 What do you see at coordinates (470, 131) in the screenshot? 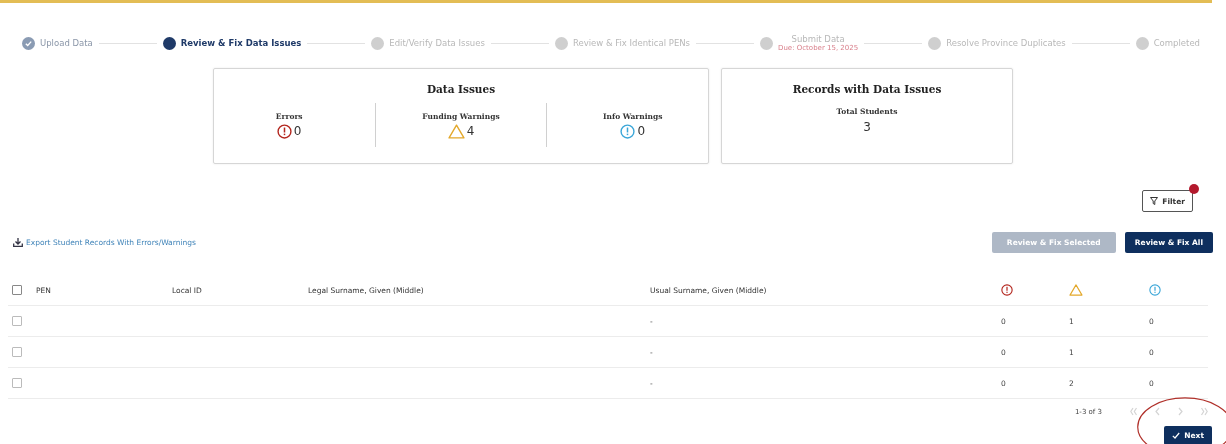
I see `stat-count: 4` at bounding box center [470, 131].